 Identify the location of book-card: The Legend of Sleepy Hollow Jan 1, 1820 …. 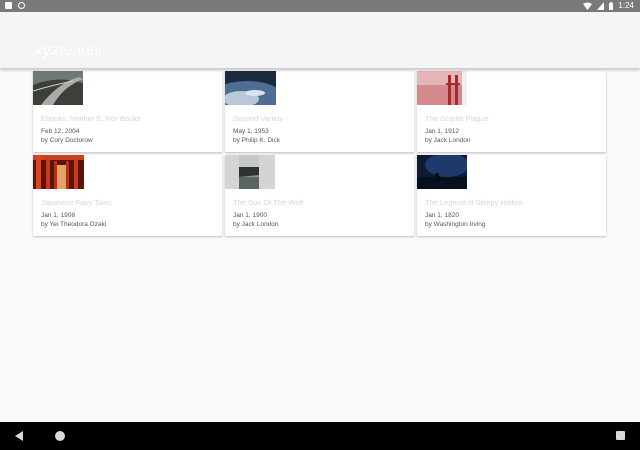
(511, 195).